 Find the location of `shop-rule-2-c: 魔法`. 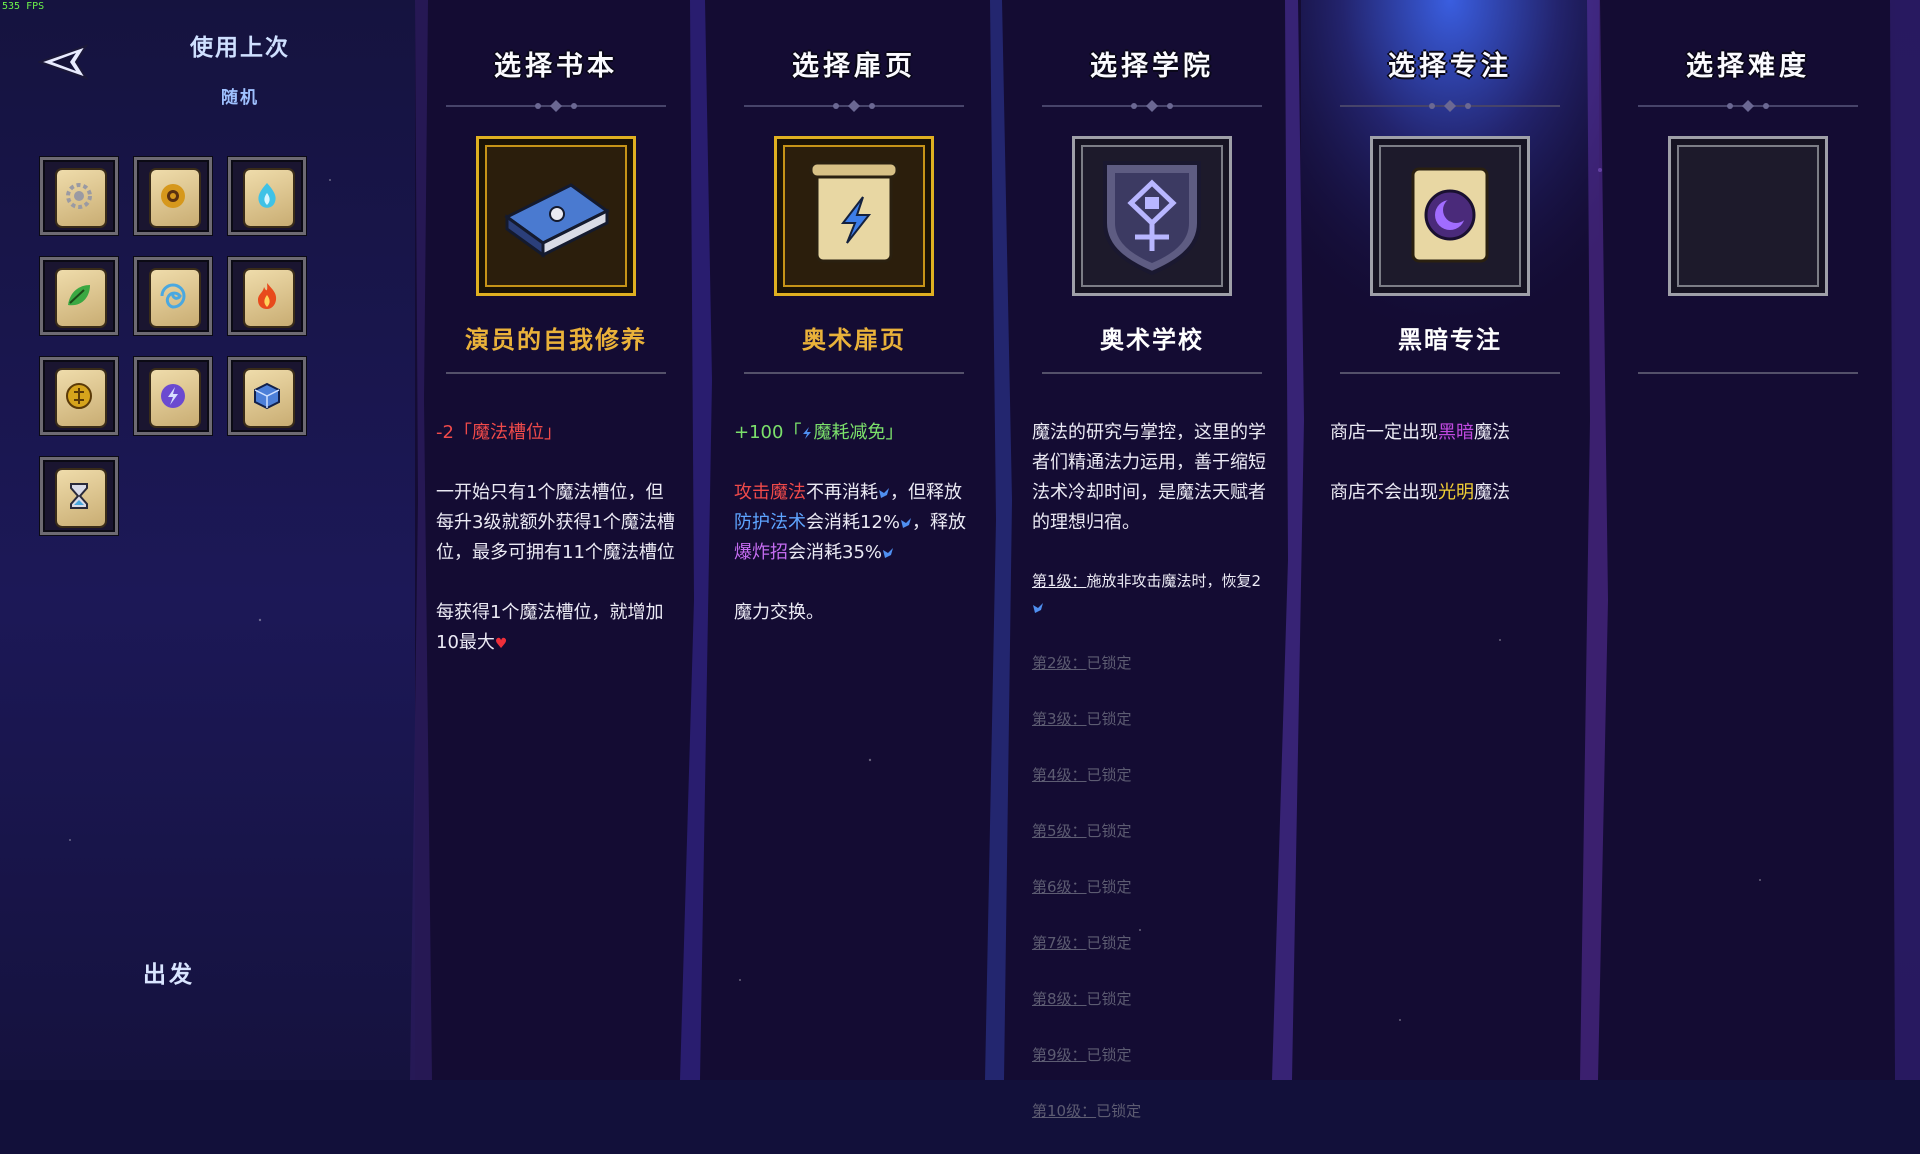

shop-rule-2-c: 魔法 is located at coordinates (1492, 492).